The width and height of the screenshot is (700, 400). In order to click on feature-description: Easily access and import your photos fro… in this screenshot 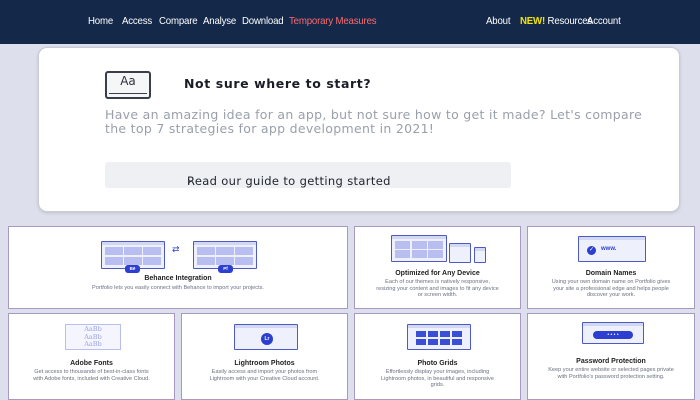, I will do `click(264, 375)`.